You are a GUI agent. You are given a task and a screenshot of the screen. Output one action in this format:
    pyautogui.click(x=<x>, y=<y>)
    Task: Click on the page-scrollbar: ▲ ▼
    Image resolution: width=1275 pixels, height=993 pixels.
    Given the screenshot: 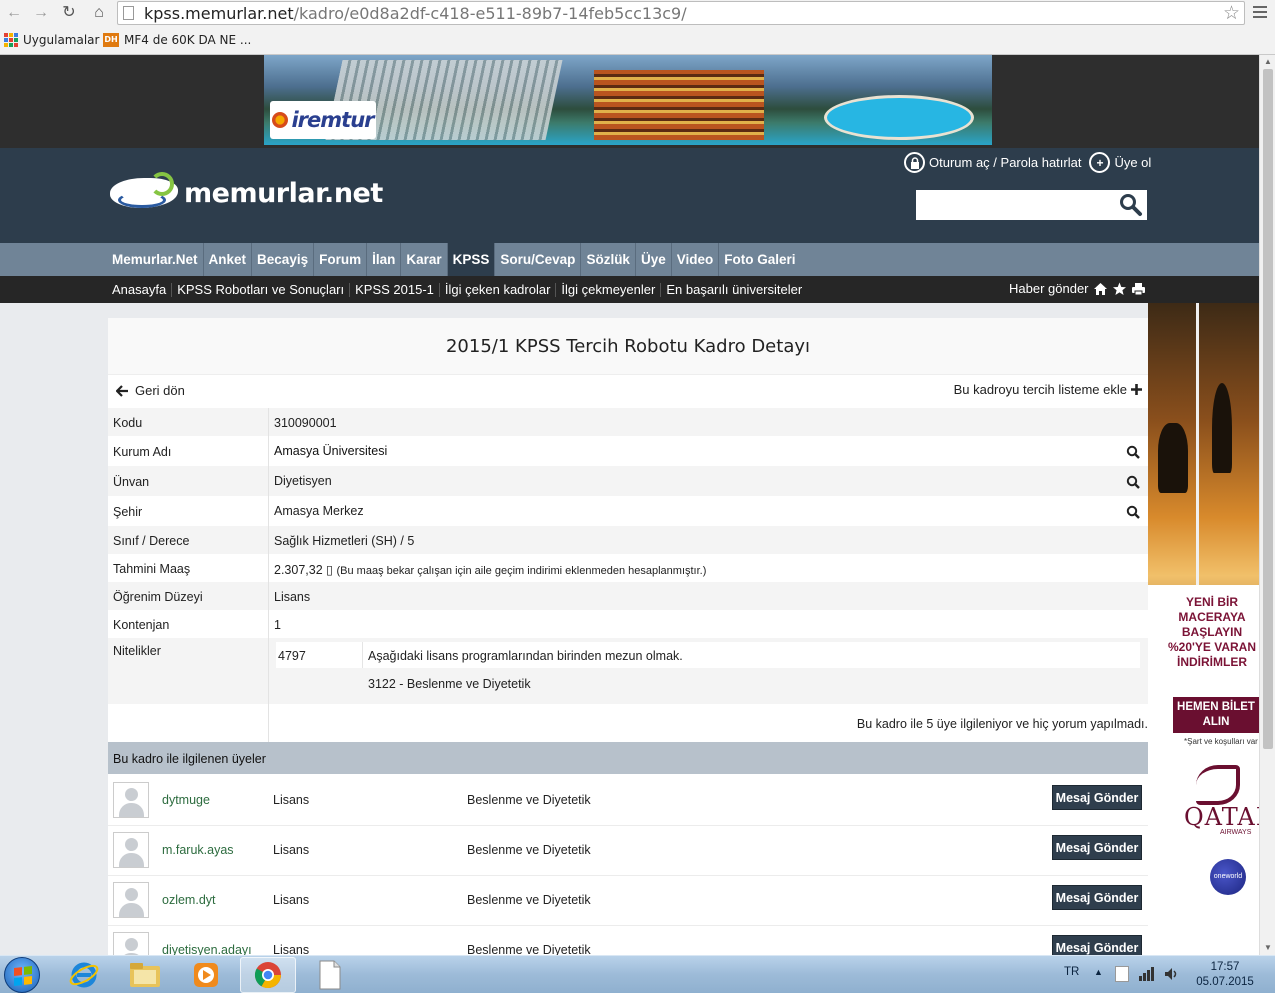 What is the action you would take?
    pyautogui.click(x=1267, y=505)
    